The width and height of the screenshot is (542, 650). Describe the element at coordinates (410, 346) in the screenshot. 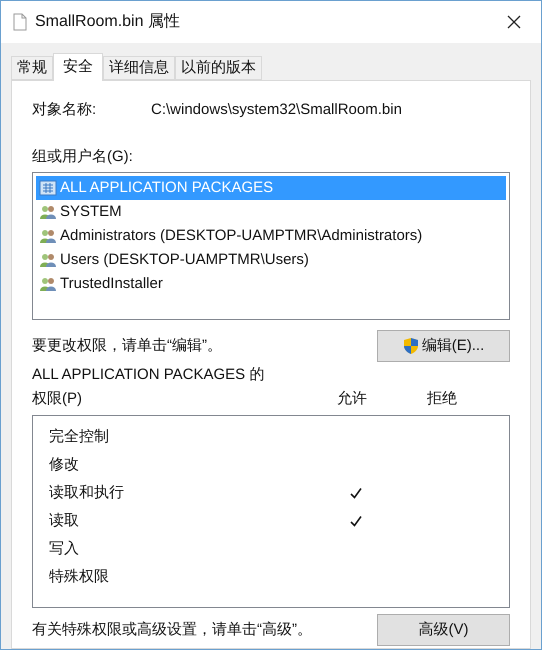

I see `shield-icon` at that location.